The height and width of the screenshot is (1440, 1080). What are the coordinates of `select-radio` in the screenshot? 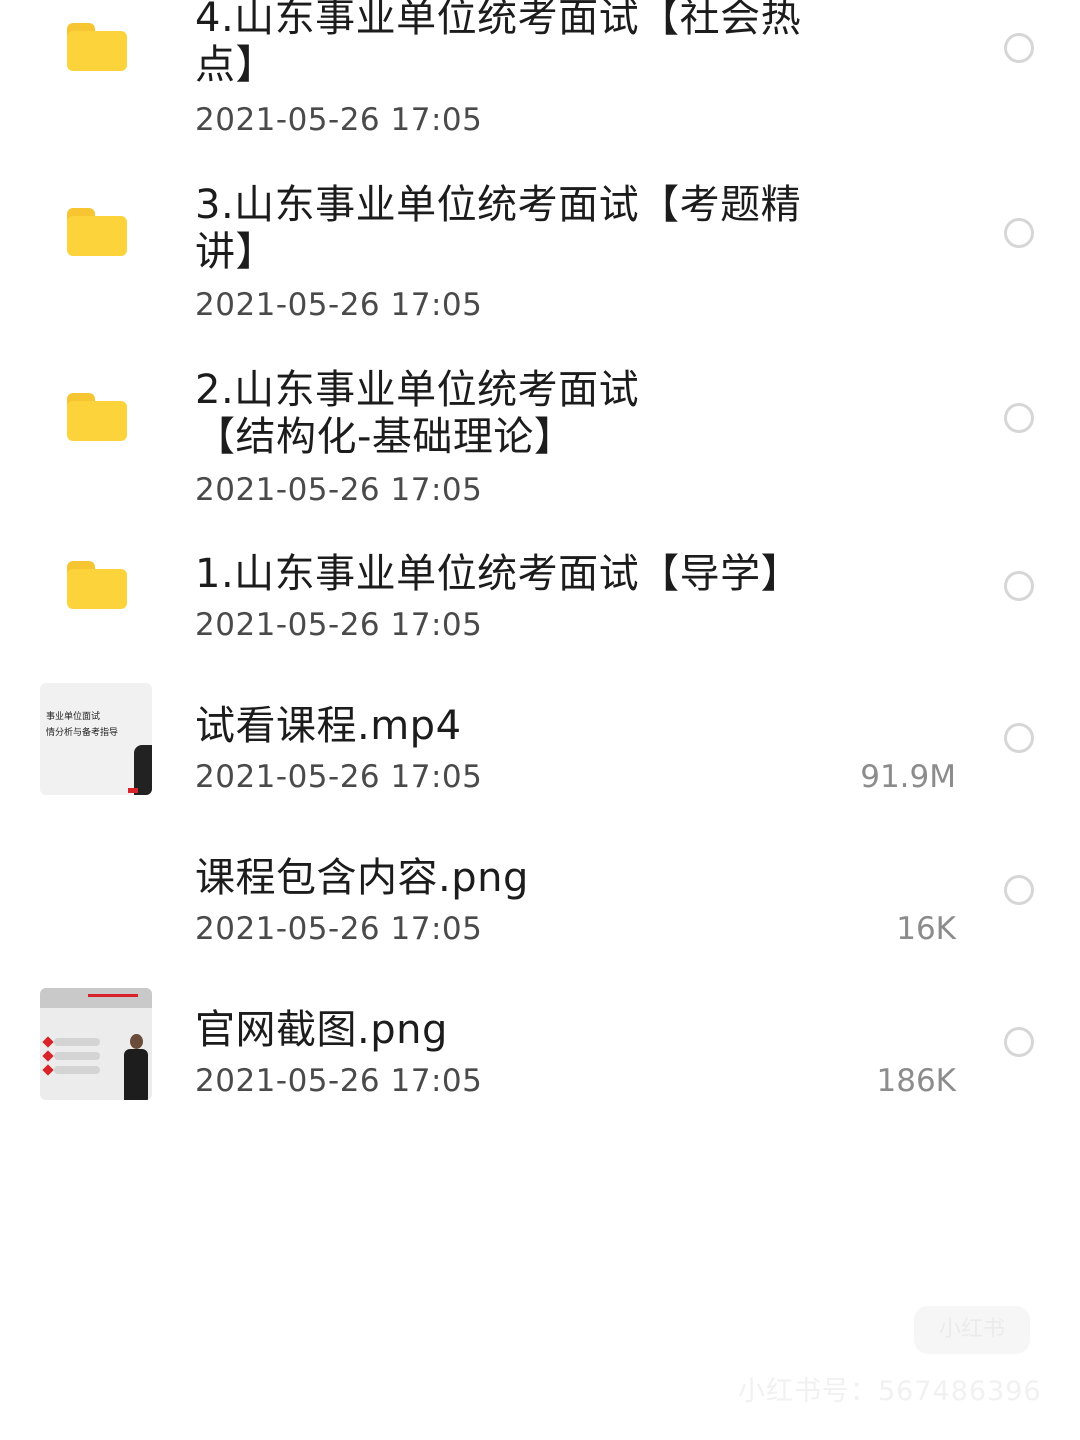 It's located at (1019, 1042).